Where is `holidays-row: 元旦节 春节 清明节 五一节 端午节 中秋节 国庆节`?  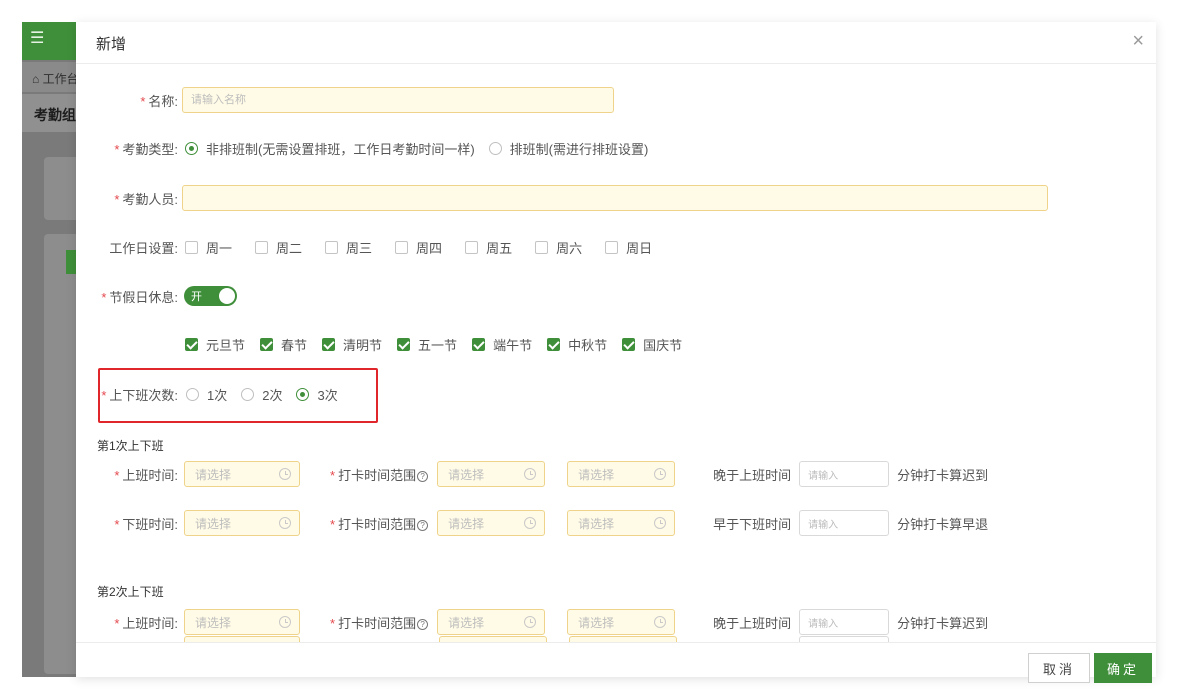 holidays-row: 元旦节 春节 清明节 五一节 端午节 中秋节 国庆节 is located at coordinates (441, 344).